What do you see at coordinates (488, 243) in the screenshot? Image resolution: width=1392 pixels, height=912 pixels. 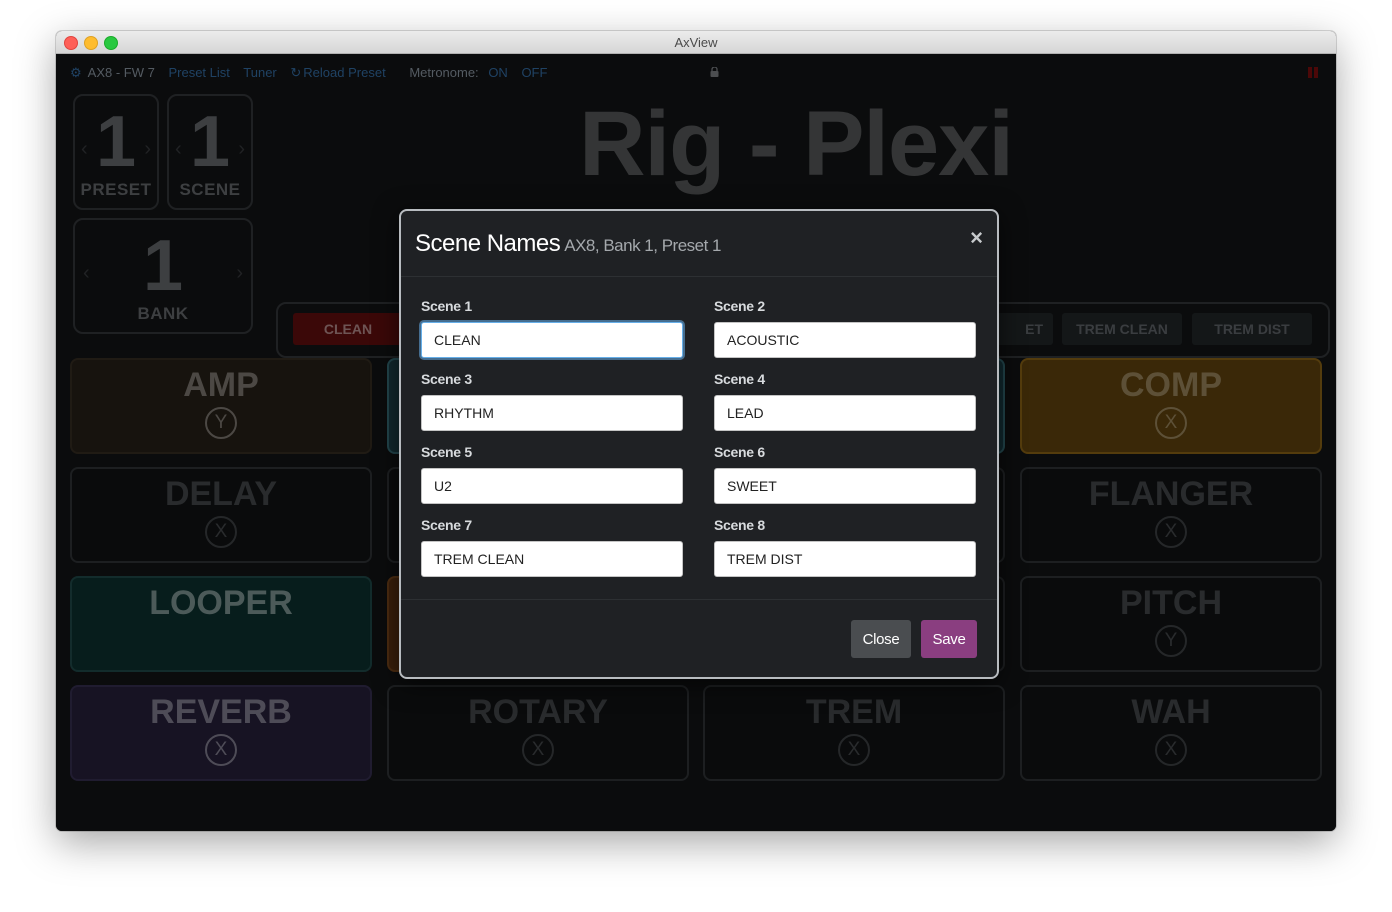 I see `modal-title-text: Scene Names` at bounding box center [488, 243].